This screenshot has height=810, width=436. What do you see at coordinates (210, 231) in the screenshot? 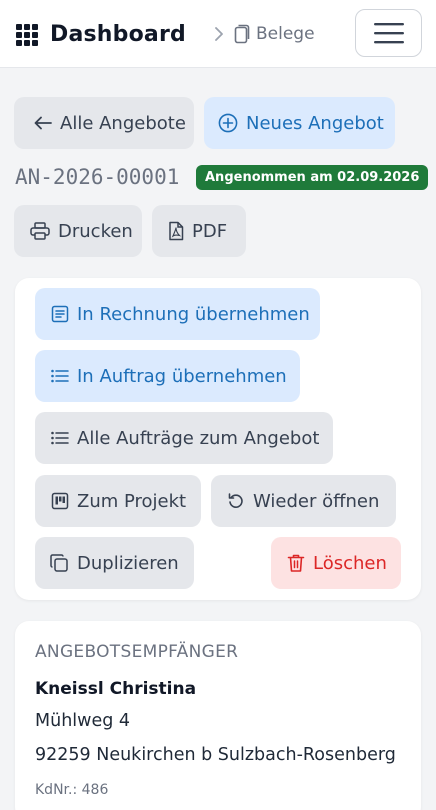
I see `pdf-label: PDF` at bounding box center [210, 231].